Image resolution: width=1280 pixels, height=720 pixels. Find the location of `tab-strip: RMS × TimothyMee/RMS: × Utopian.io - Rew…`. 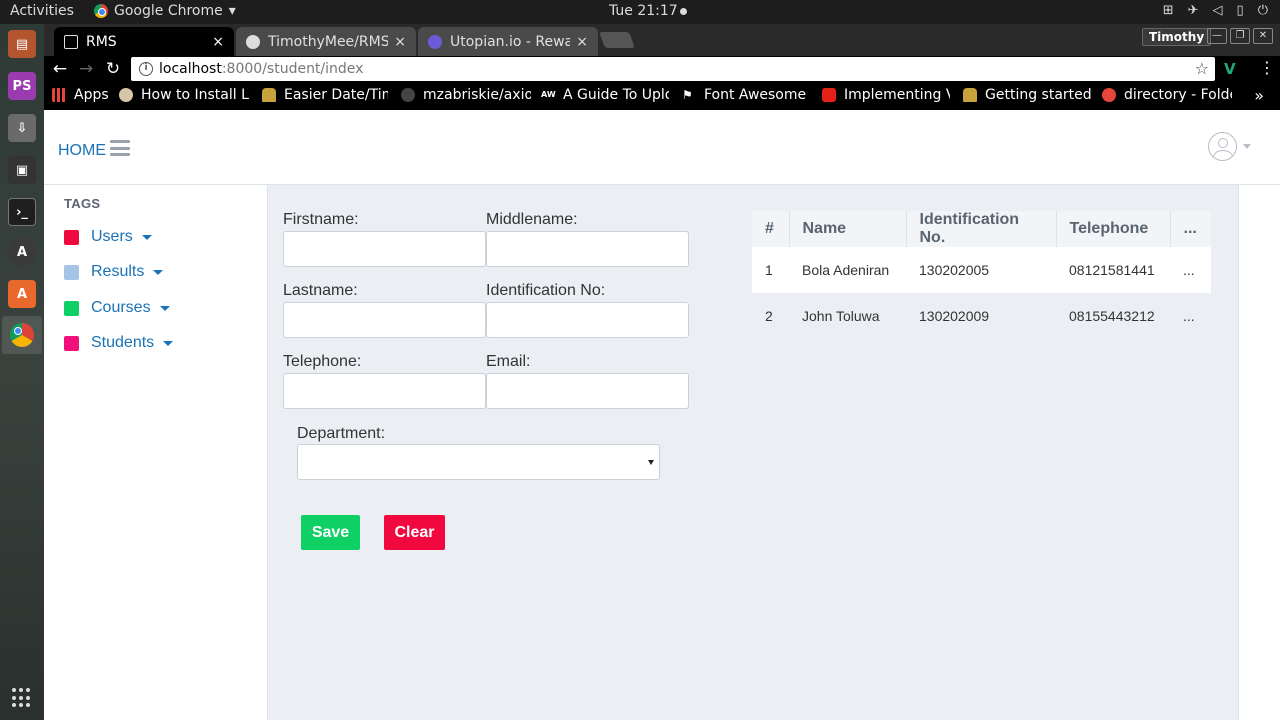

tab-strip: RMS × TimothyMee/RMS: × Utopian.io - Rew… is located at coordinates (662, 40).